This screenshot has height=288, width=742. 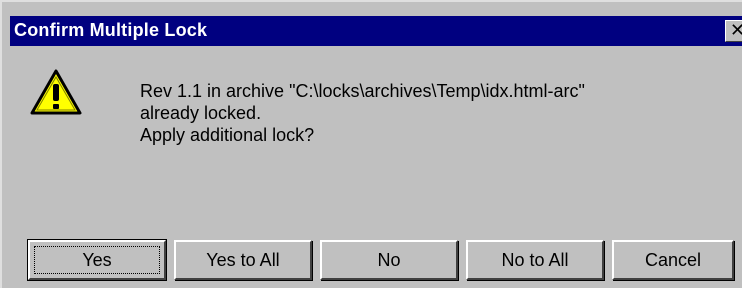 I want to click on no-to-all-button: No to All, so click(x=535, y=260).